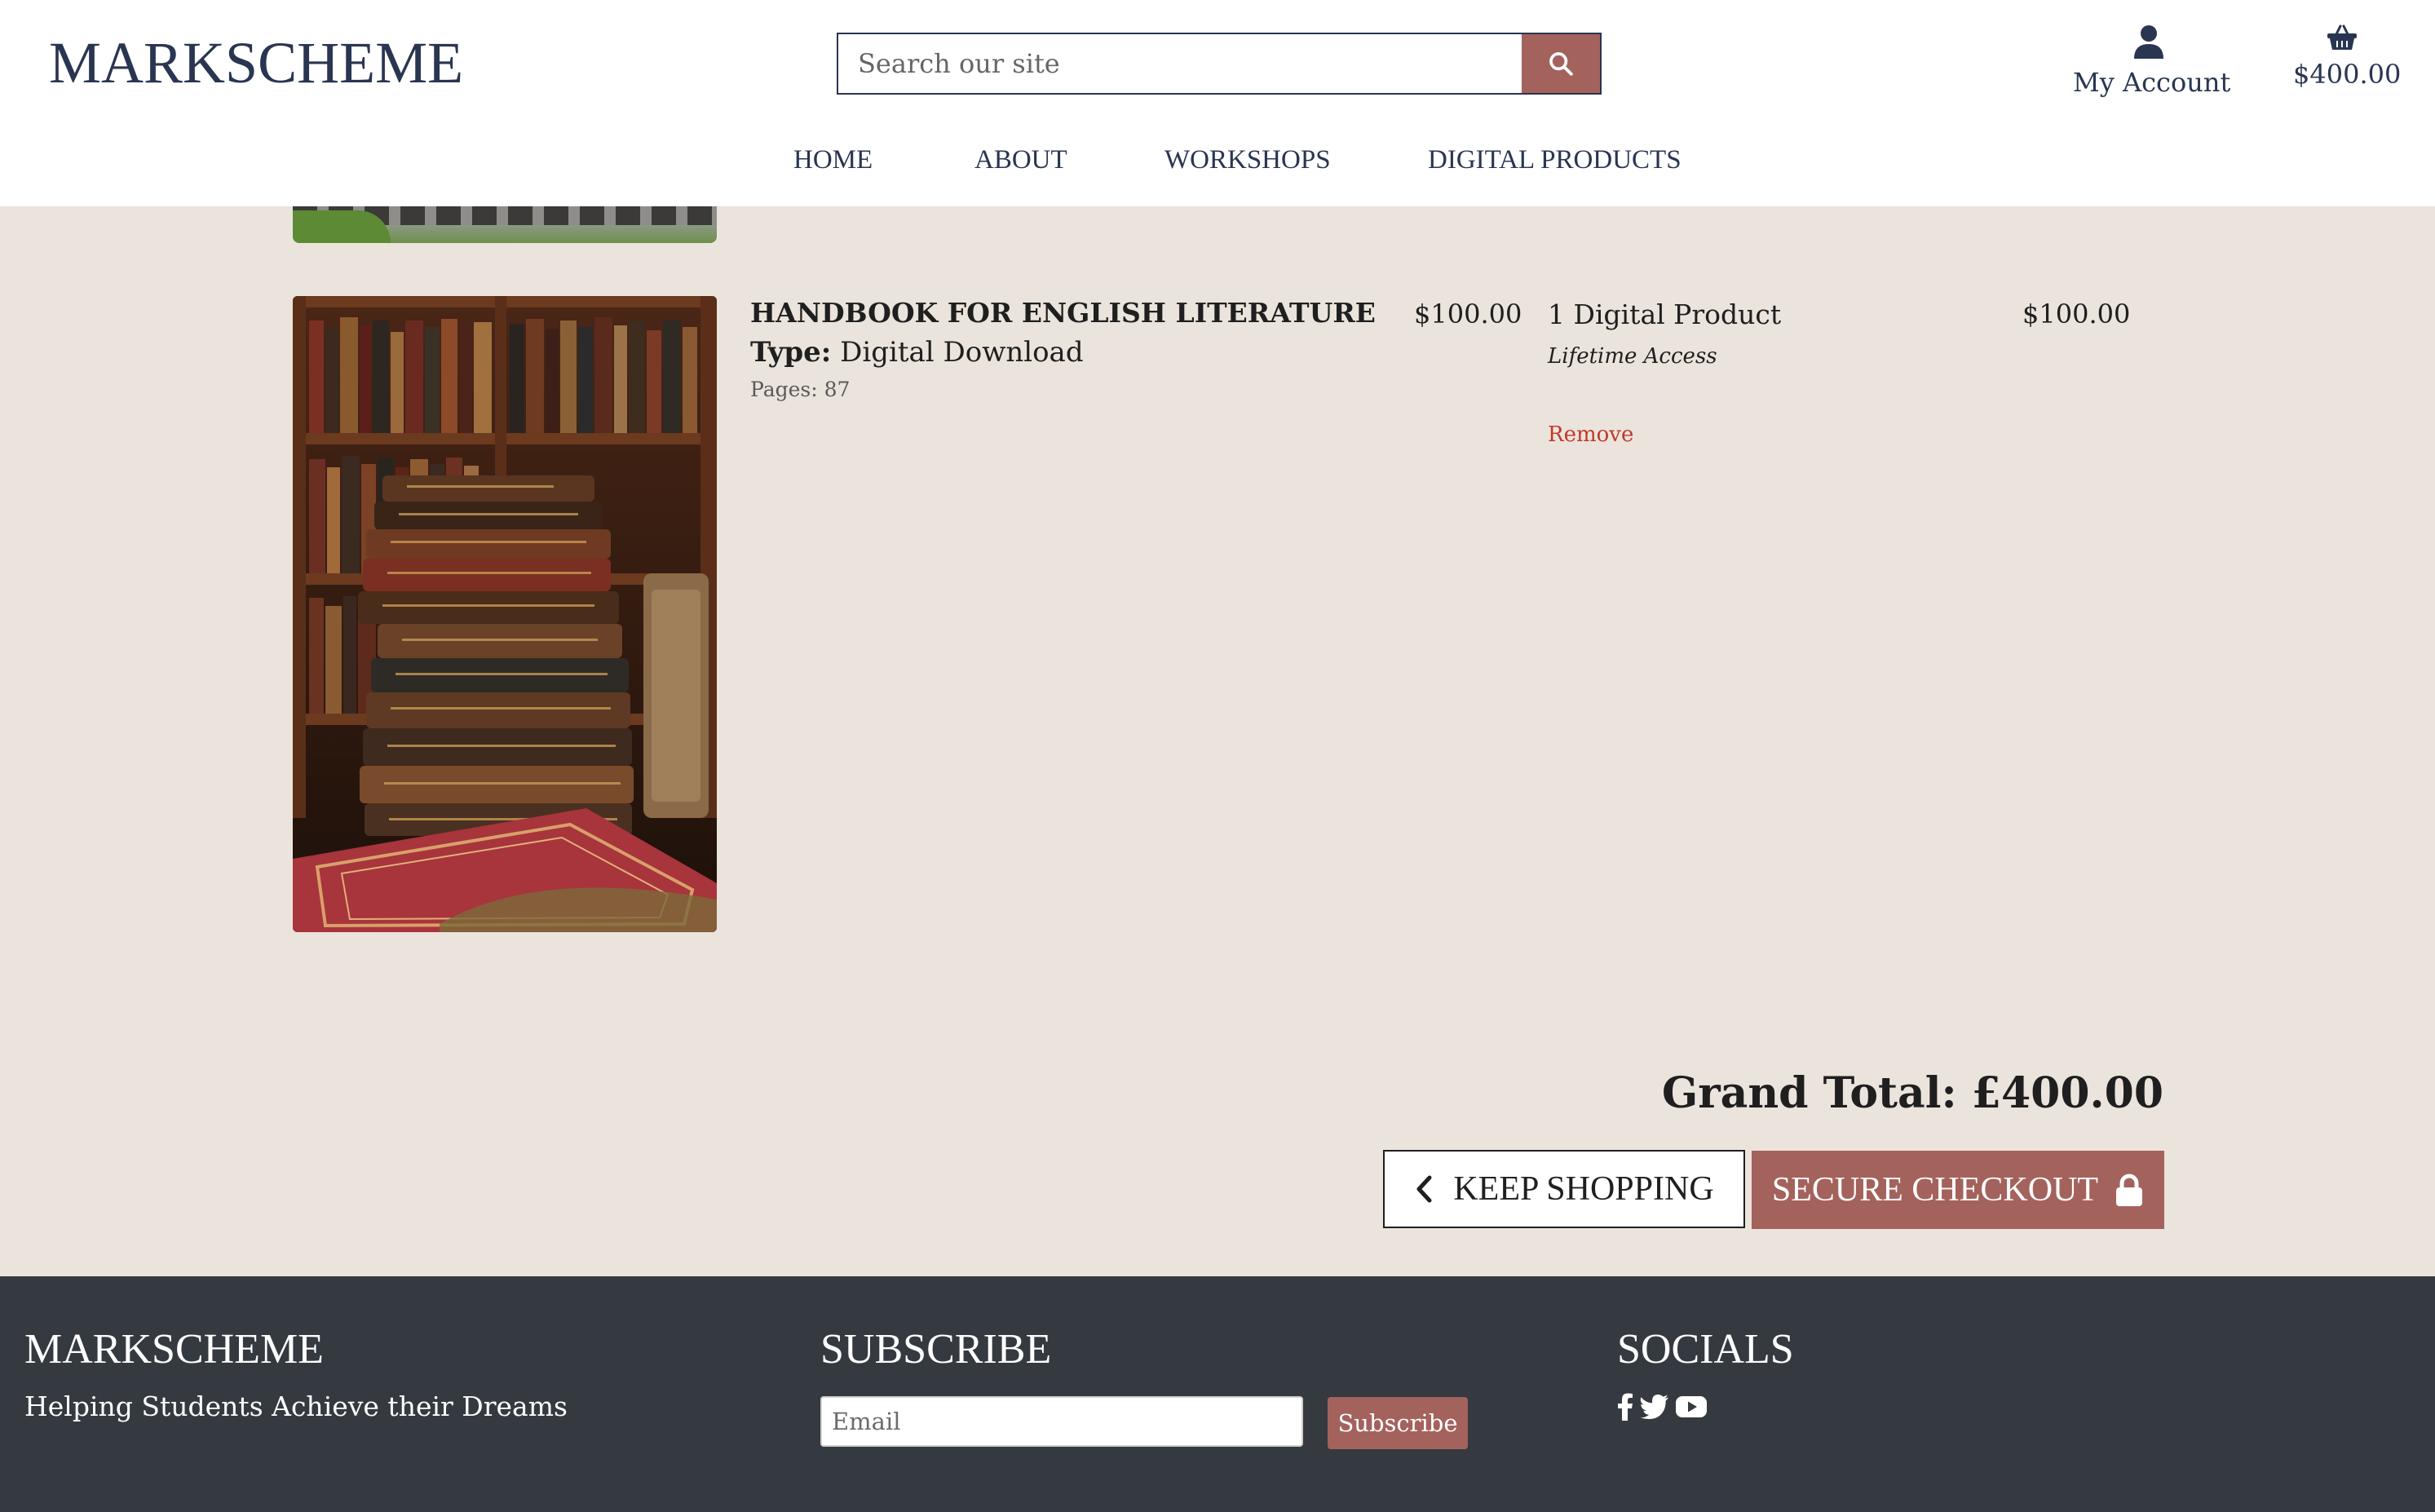 The width and height of the screenshot is (2435, 1512). I want to click on main-nav: HOME ABOUT WORKSHOPS DIGITAL PRODUCTS, so click(1217, 163).